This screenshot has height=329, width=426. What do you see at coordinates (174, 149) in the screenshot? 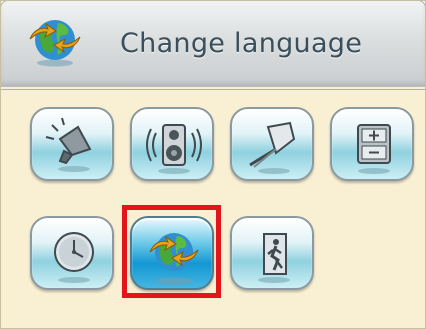
I see `speaker-box-icon` at bounding box center [174, 149].